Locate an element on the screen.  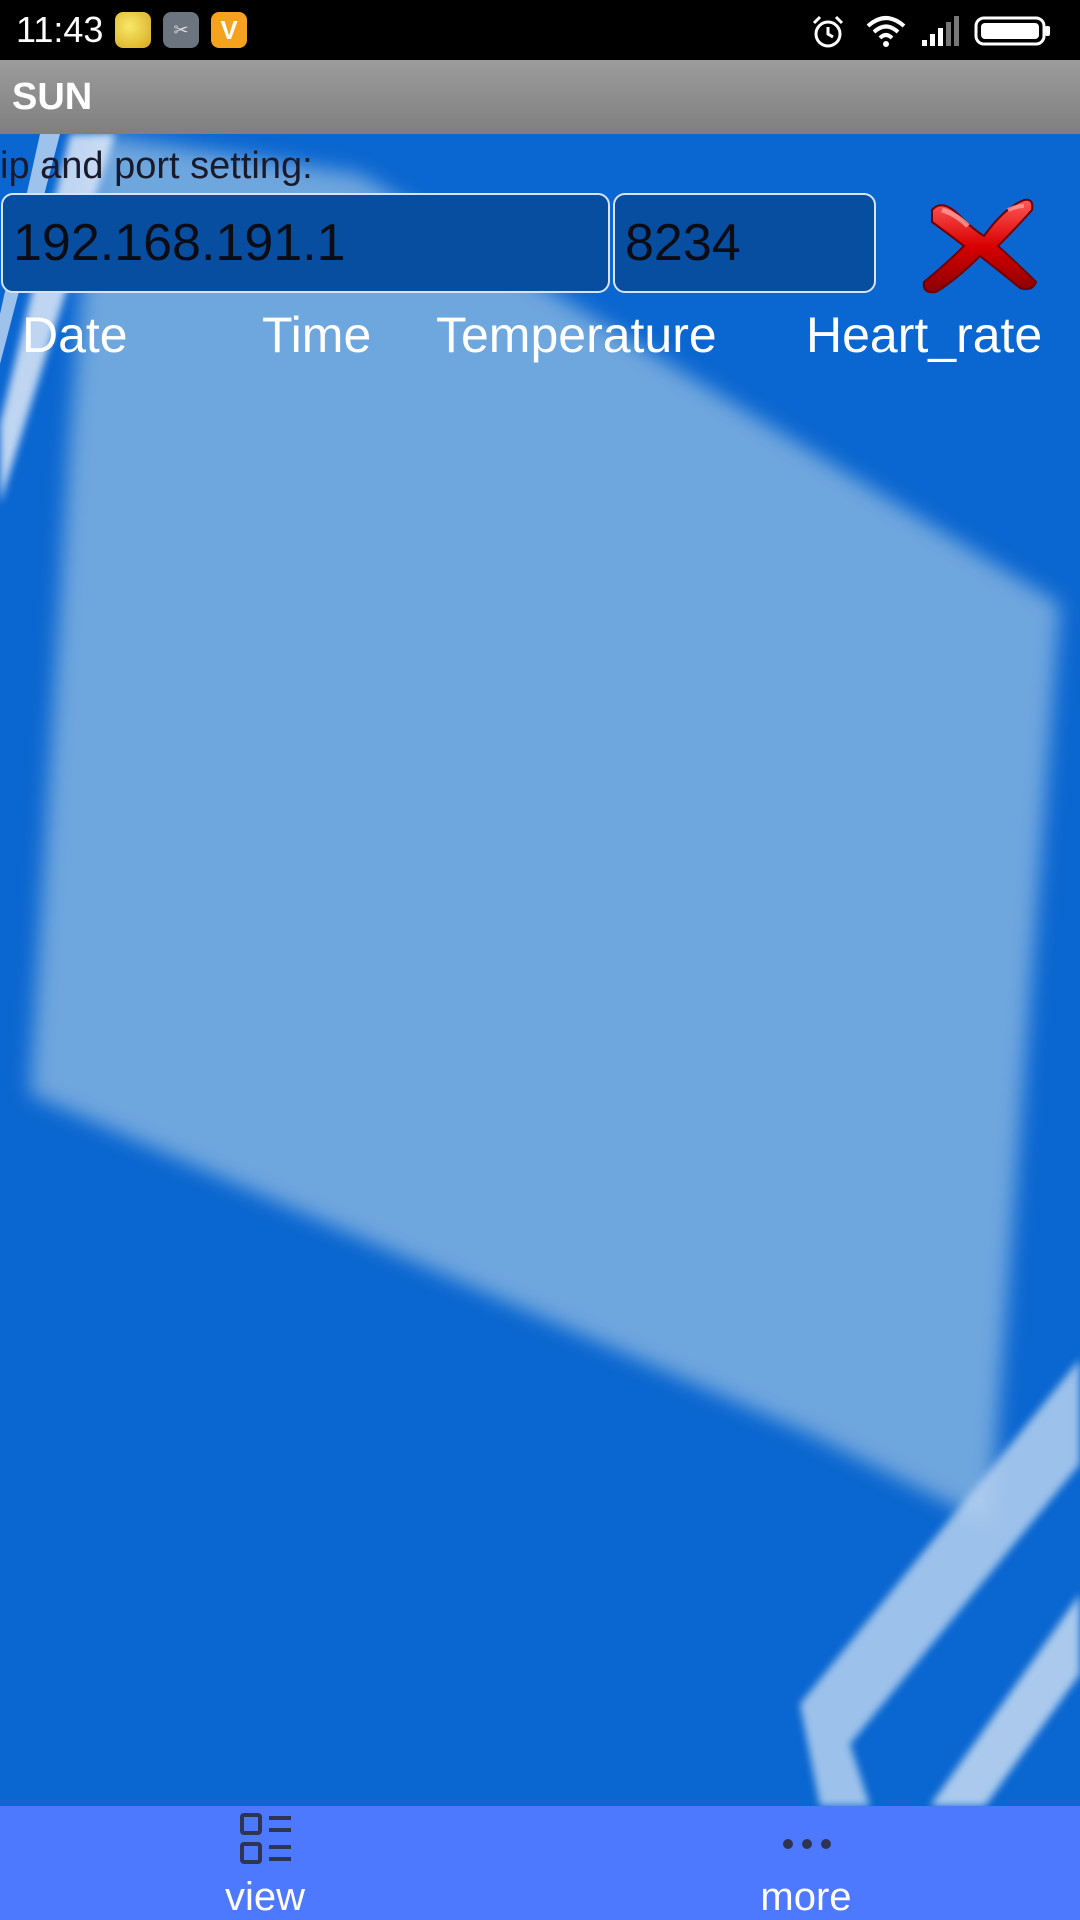
close-icon is located at coordinates (980, 246).